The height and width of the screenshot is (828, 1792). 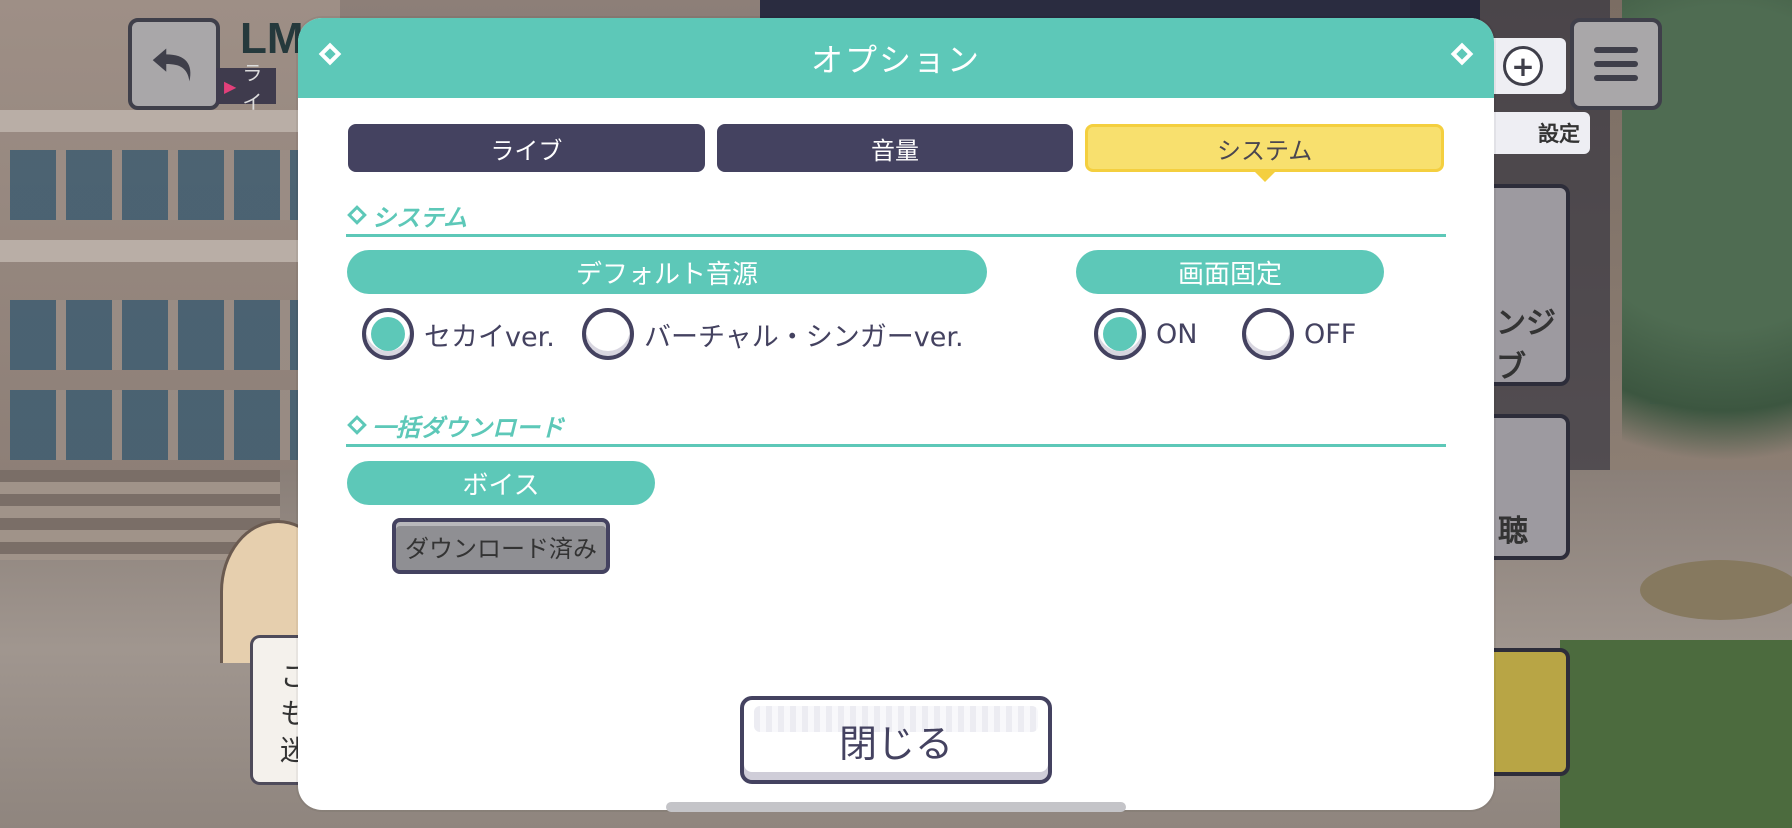 What do you see at coordinates (1265, 153) in the screenshot?
I see `tab-system: システム` at bounding box center [1265, 153].